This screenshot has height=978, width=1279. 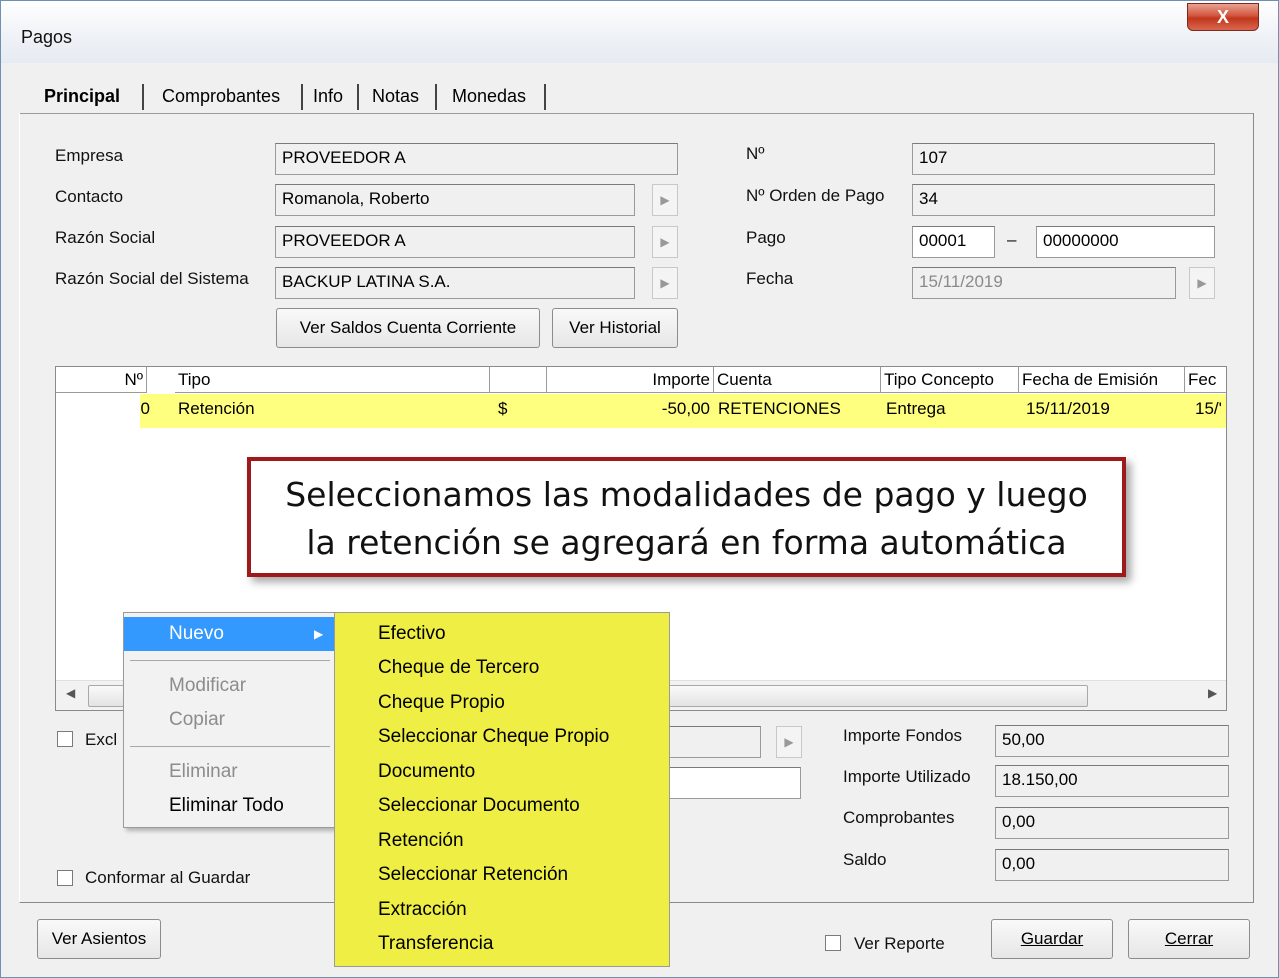 I want to click on contacto-lookup-button: ▶, so click(x=665, y=200).